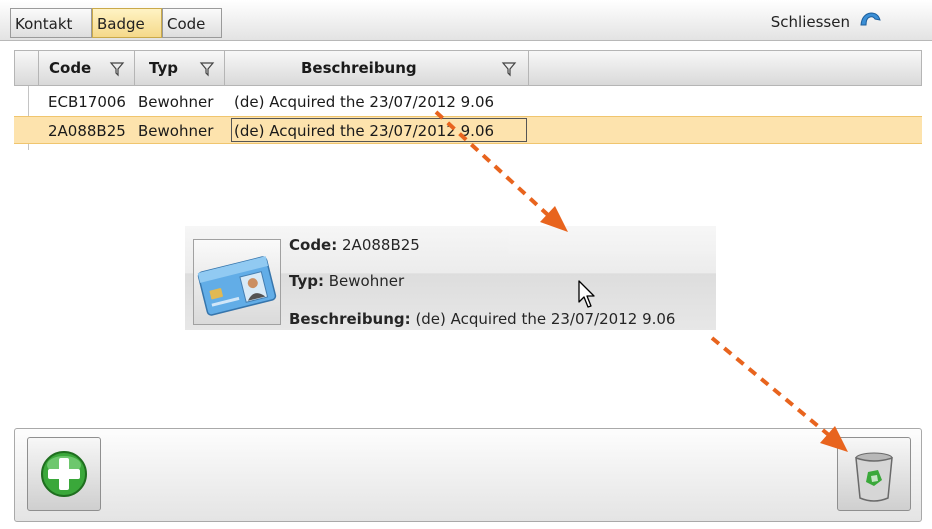 The height and width of the screenshot is (529, 932). What do you see at coordinates (87, 131) in the screenshot?
I see `cell-code: 2A088B25` at bounding box center [87, 131].